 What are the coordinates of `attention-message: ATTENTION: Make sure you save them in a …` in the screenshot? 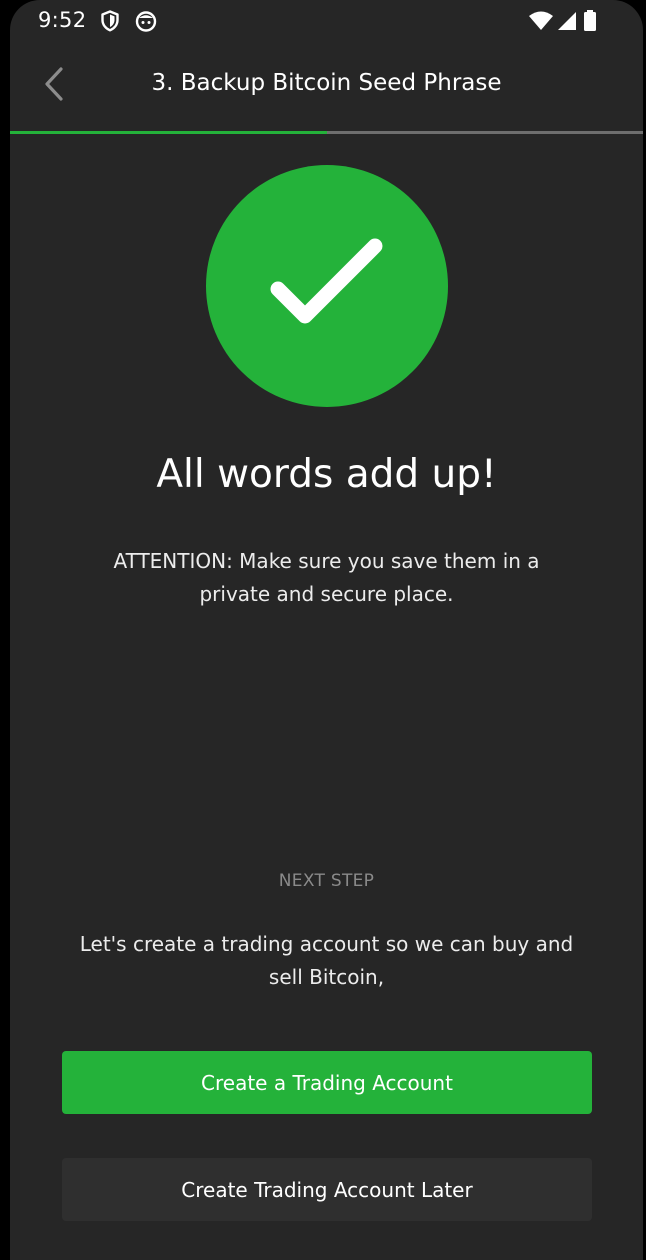 It's located at (326, 577).